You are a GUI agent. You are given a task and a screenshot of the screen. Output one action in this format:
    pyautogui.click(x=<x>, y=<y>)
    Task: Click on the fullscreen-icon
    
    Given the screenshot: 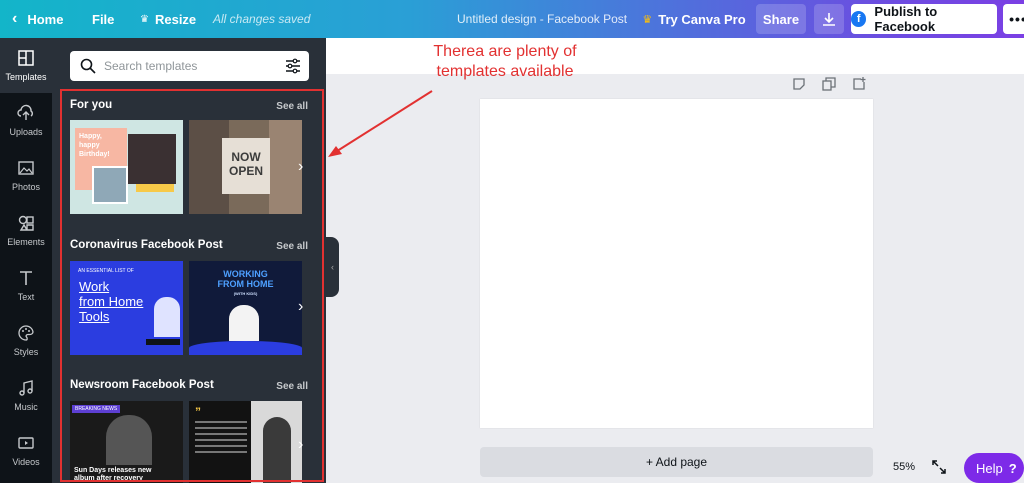 What is the action you would take?
    pyautogui.click(x=939, y=467)
    